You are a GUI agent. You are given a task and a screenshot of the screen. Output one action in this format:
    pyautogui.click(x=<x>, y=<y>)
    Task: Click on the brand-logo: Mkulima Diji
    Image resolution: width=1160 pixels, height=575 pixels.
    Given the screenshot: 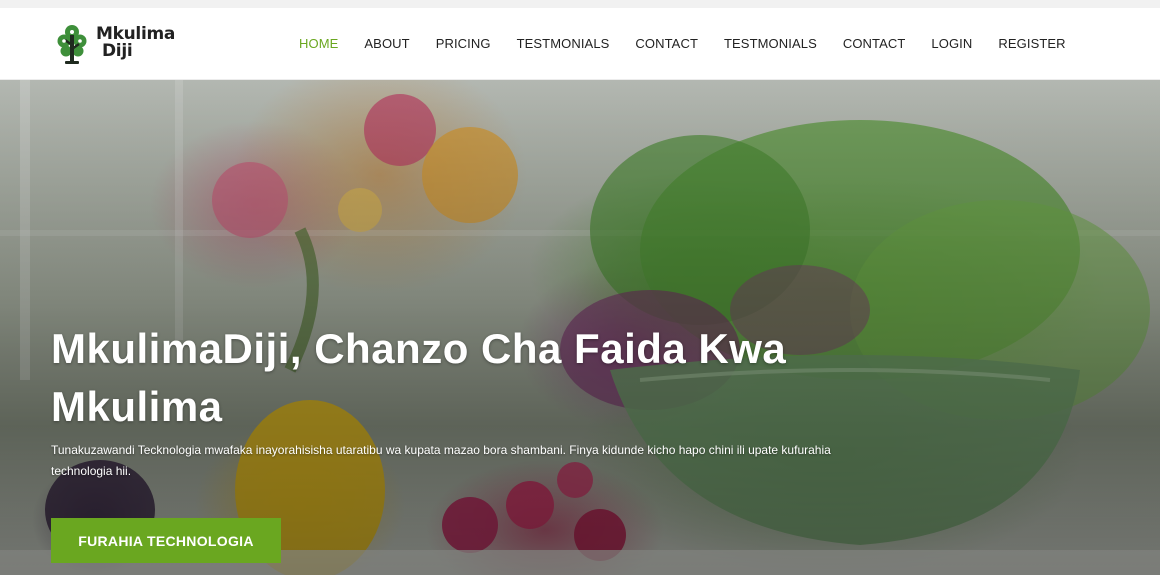 What is the action you would take?
    pyautogui.click(x=121, y=44)
    